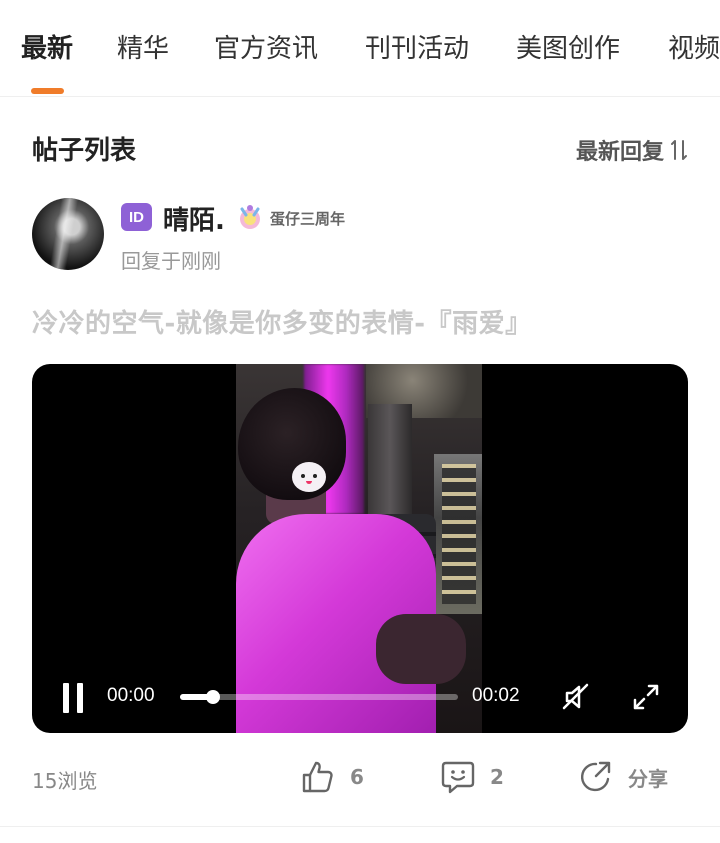 Image resolution: width=720 pixels, height=843 pixels. What do you see at coordinates (68, 234) in the screenshot?
I see `avatar` at bounding box center [68, 234].